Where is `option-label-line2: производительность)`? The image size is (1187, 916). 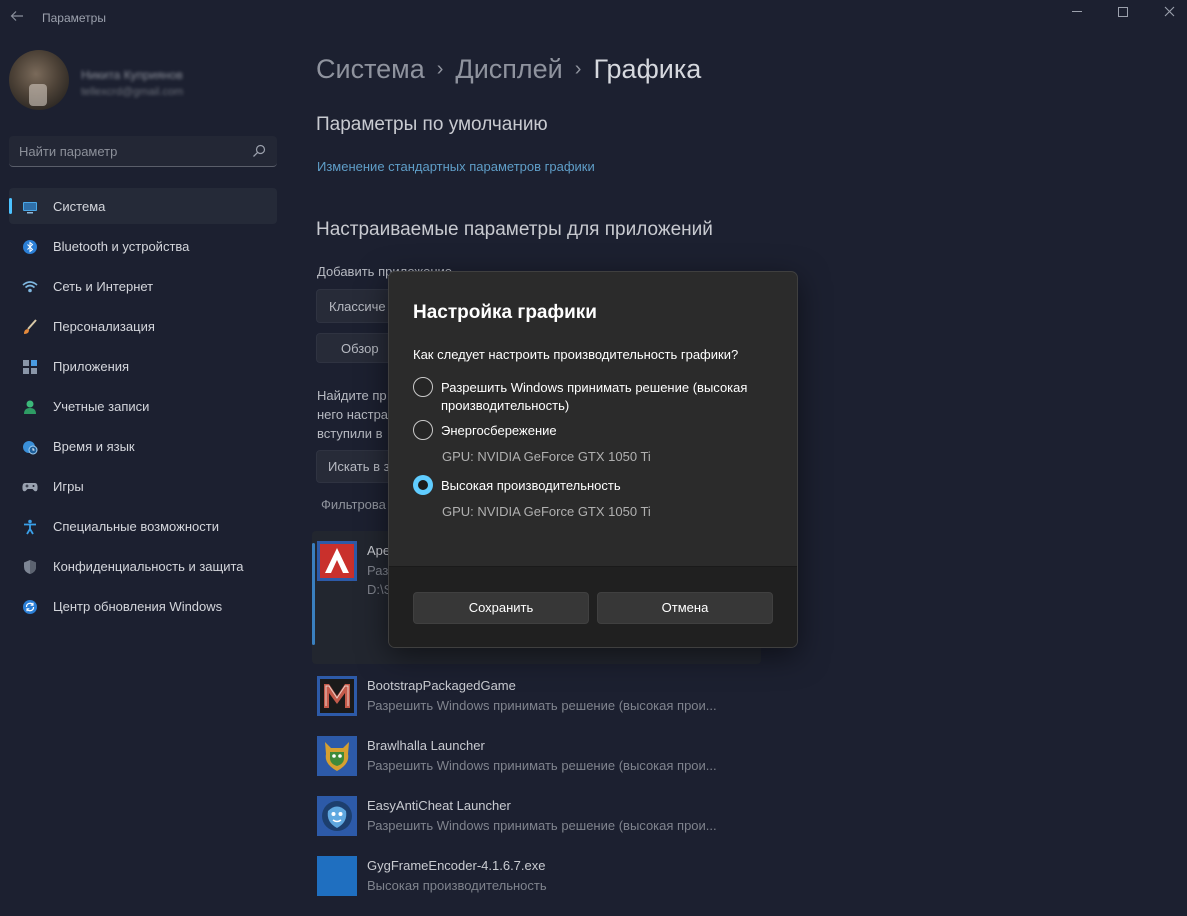
option-label-line2: производительность) is located at coordinates (505, 405).